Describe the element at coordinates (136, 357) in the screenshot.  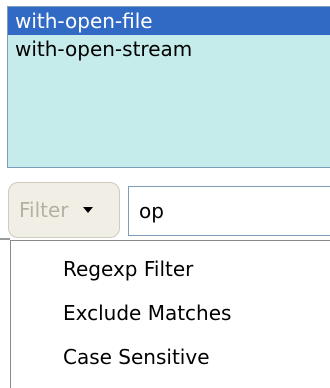
I see `menu-item-case-sensitive: Case Sensitive` at that location.